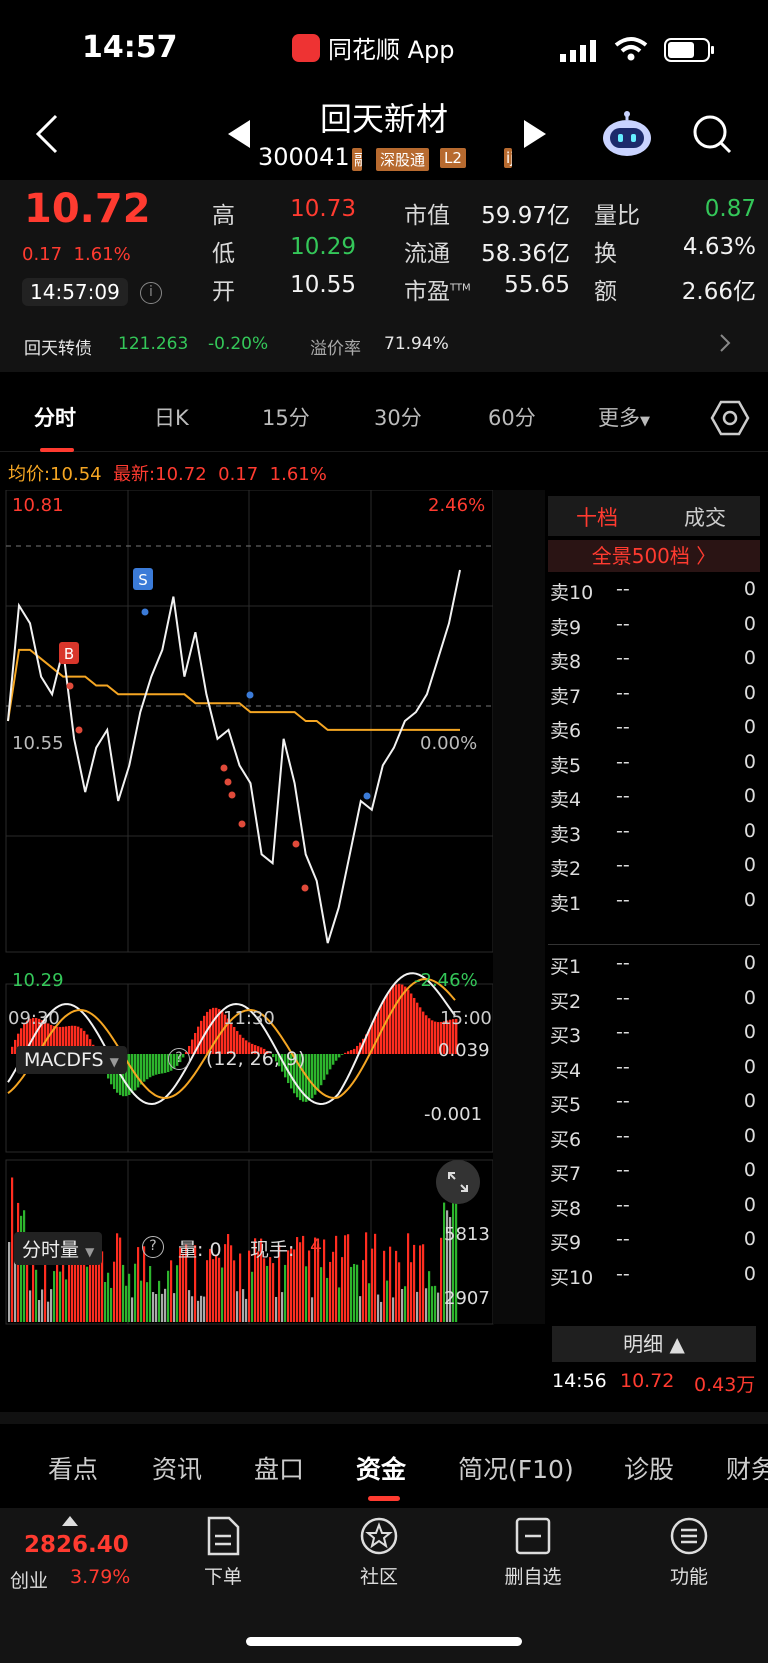 The width and height of the screenshot is (768, 1663). What do you see at coordinates (655, 697) in the screenshot?
I see `ask-row: 卖7 -- 0` at bounding box center [655, 697].